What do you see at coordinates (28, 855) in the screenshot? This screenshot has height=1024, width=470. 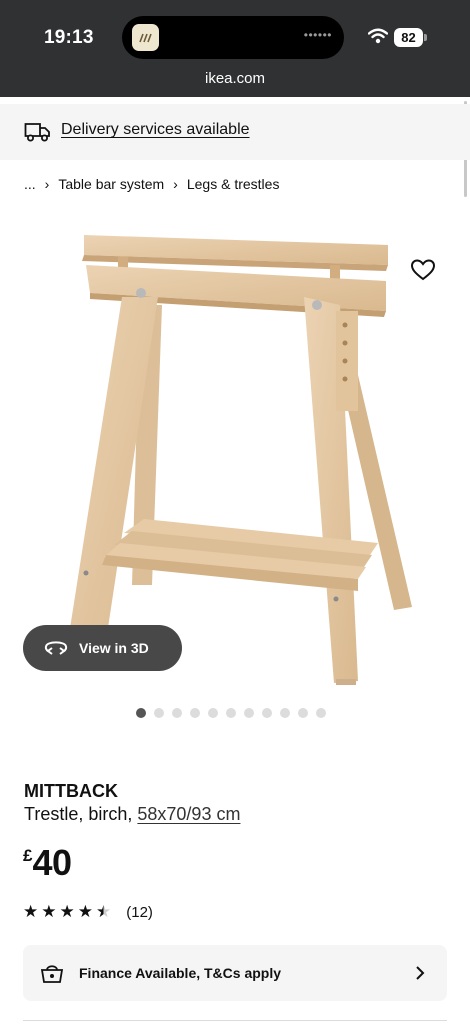 I see `price-currency: £` at bounding box center [28, 855].